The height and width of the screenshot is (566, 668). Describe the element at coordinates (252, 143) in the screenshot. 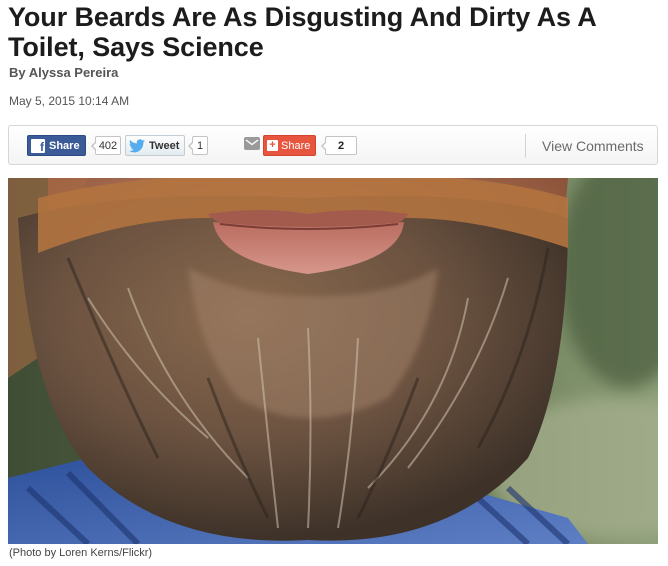

I see `envelope-icon` at that location.